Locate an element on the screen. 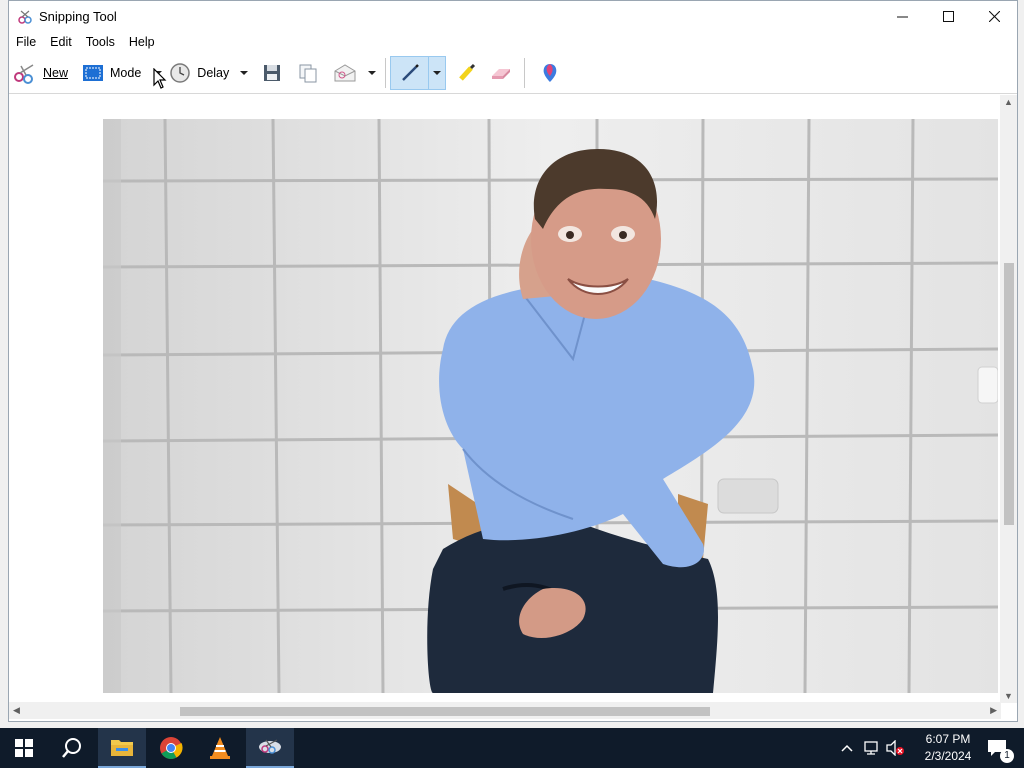  start-button is located at coordinates (24, 748).